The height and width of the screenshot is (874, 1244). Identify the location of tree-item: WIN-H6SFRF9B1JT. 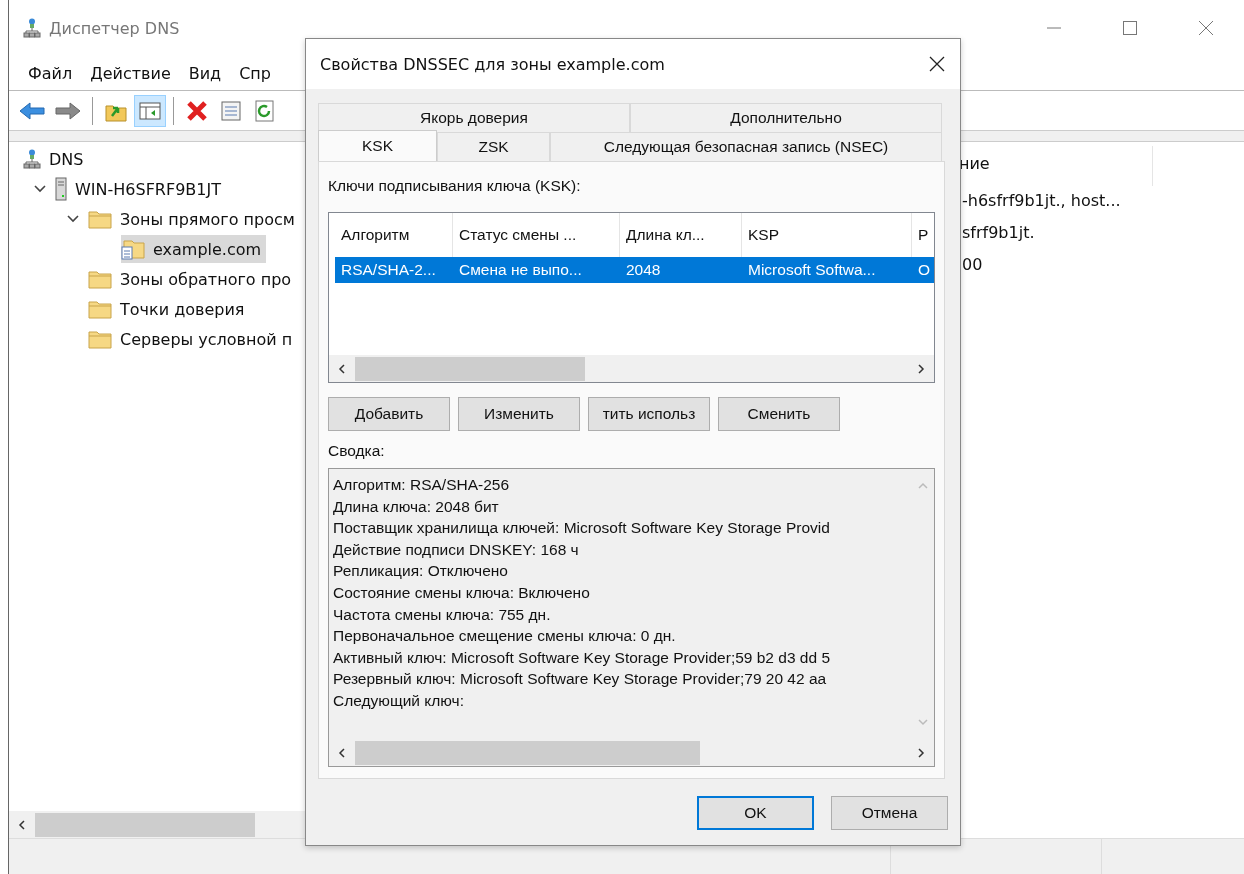
(140, 189).